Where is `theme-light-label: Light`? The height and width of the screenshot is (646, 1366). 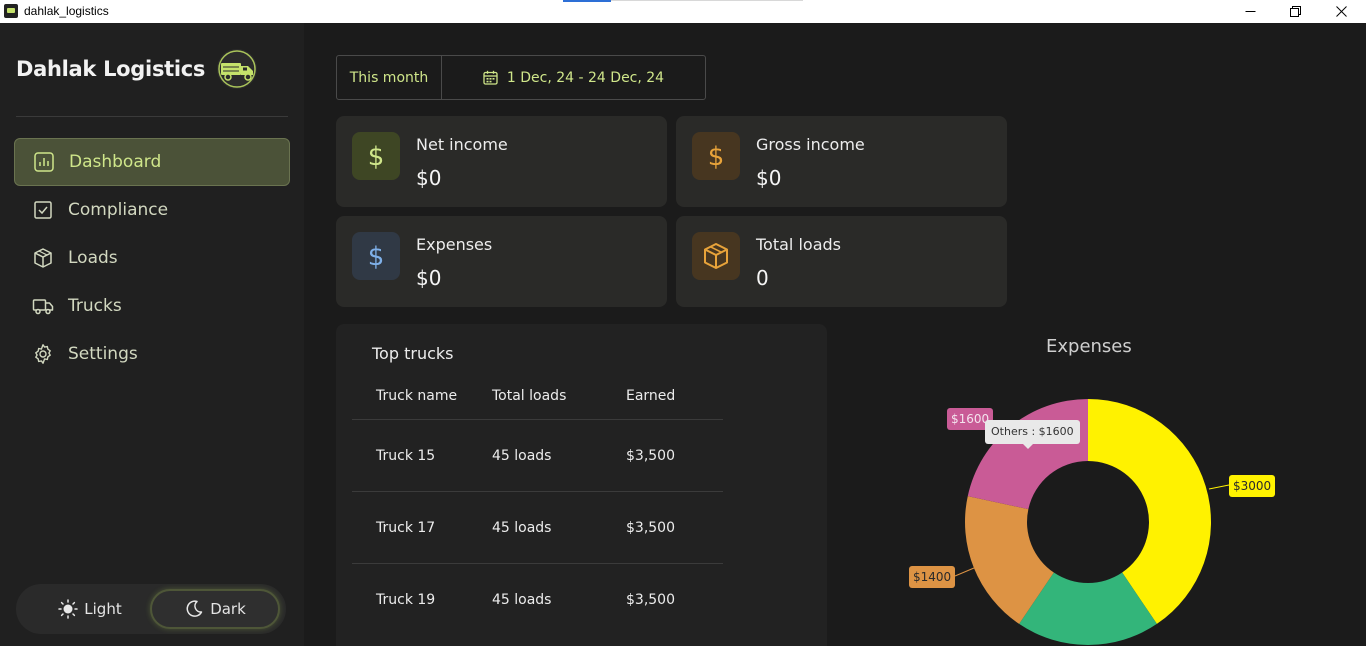 theme-light-label: Light is located at coordinates (103, 609).